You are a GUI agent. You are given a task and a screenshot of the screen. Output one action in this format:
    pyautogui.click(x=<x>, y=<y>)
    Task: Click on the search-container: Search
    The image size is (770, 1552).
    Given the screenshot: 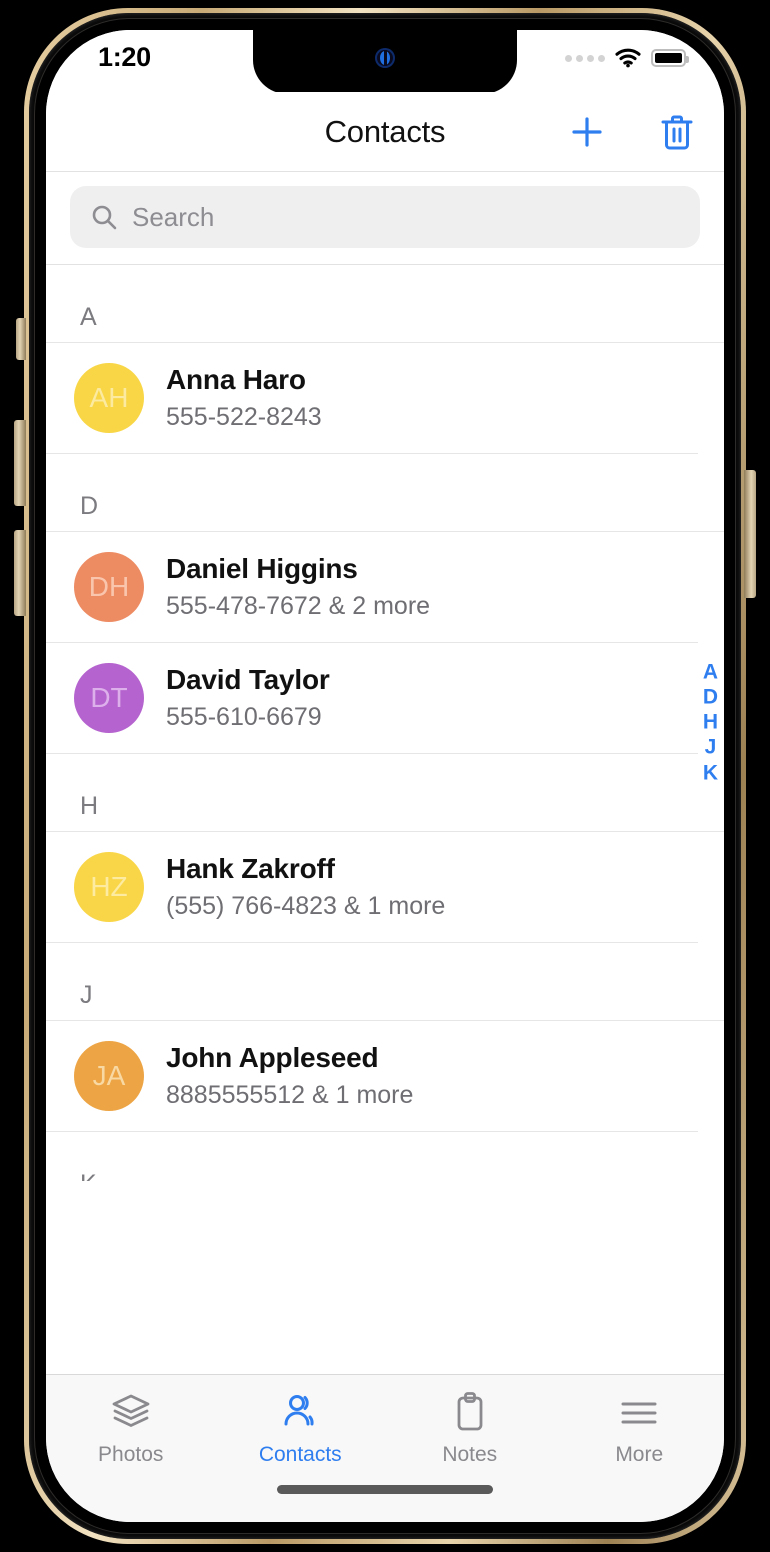 What is the action you would take?
    pyautogui.click(x=385, y=218)
    